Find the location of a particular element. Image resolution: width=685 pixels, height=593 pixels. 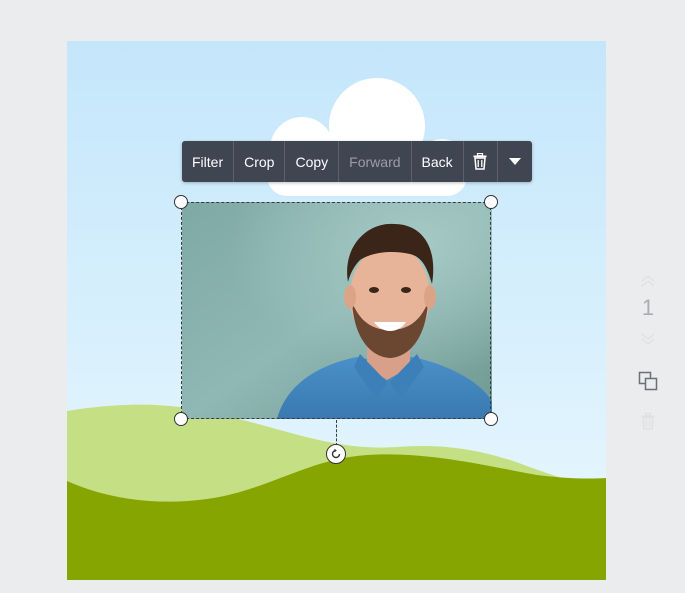

page-number: 1 is located at coordinates (648, 308).